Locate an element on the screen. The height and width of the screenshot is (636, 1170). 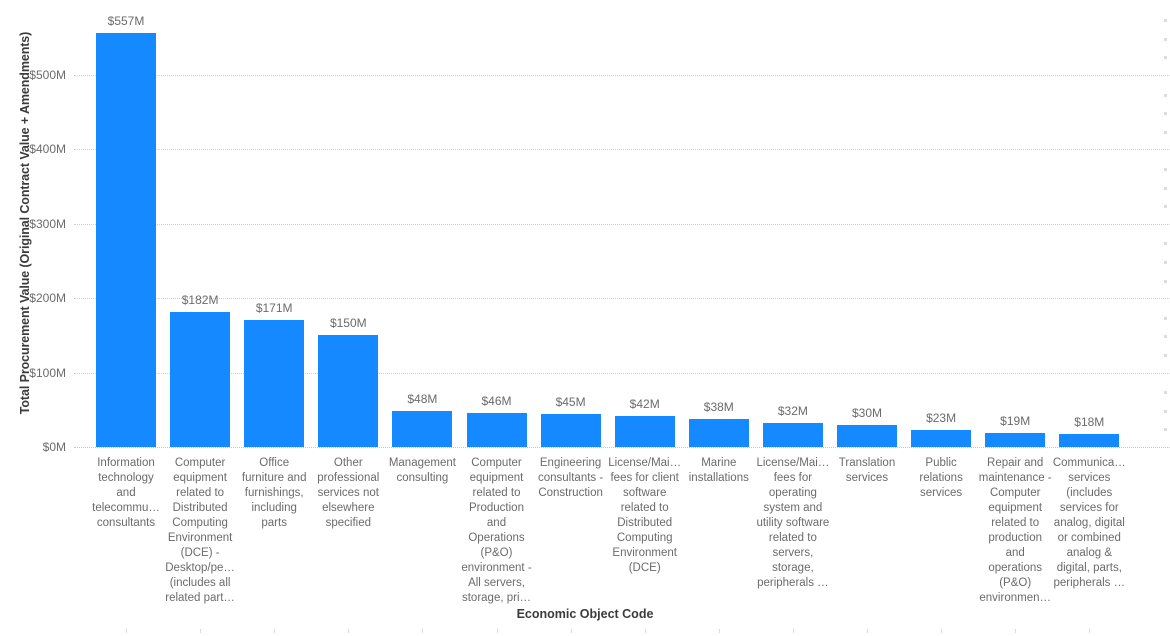
bar-value-label: $30M is located at coordinates (867, 412).